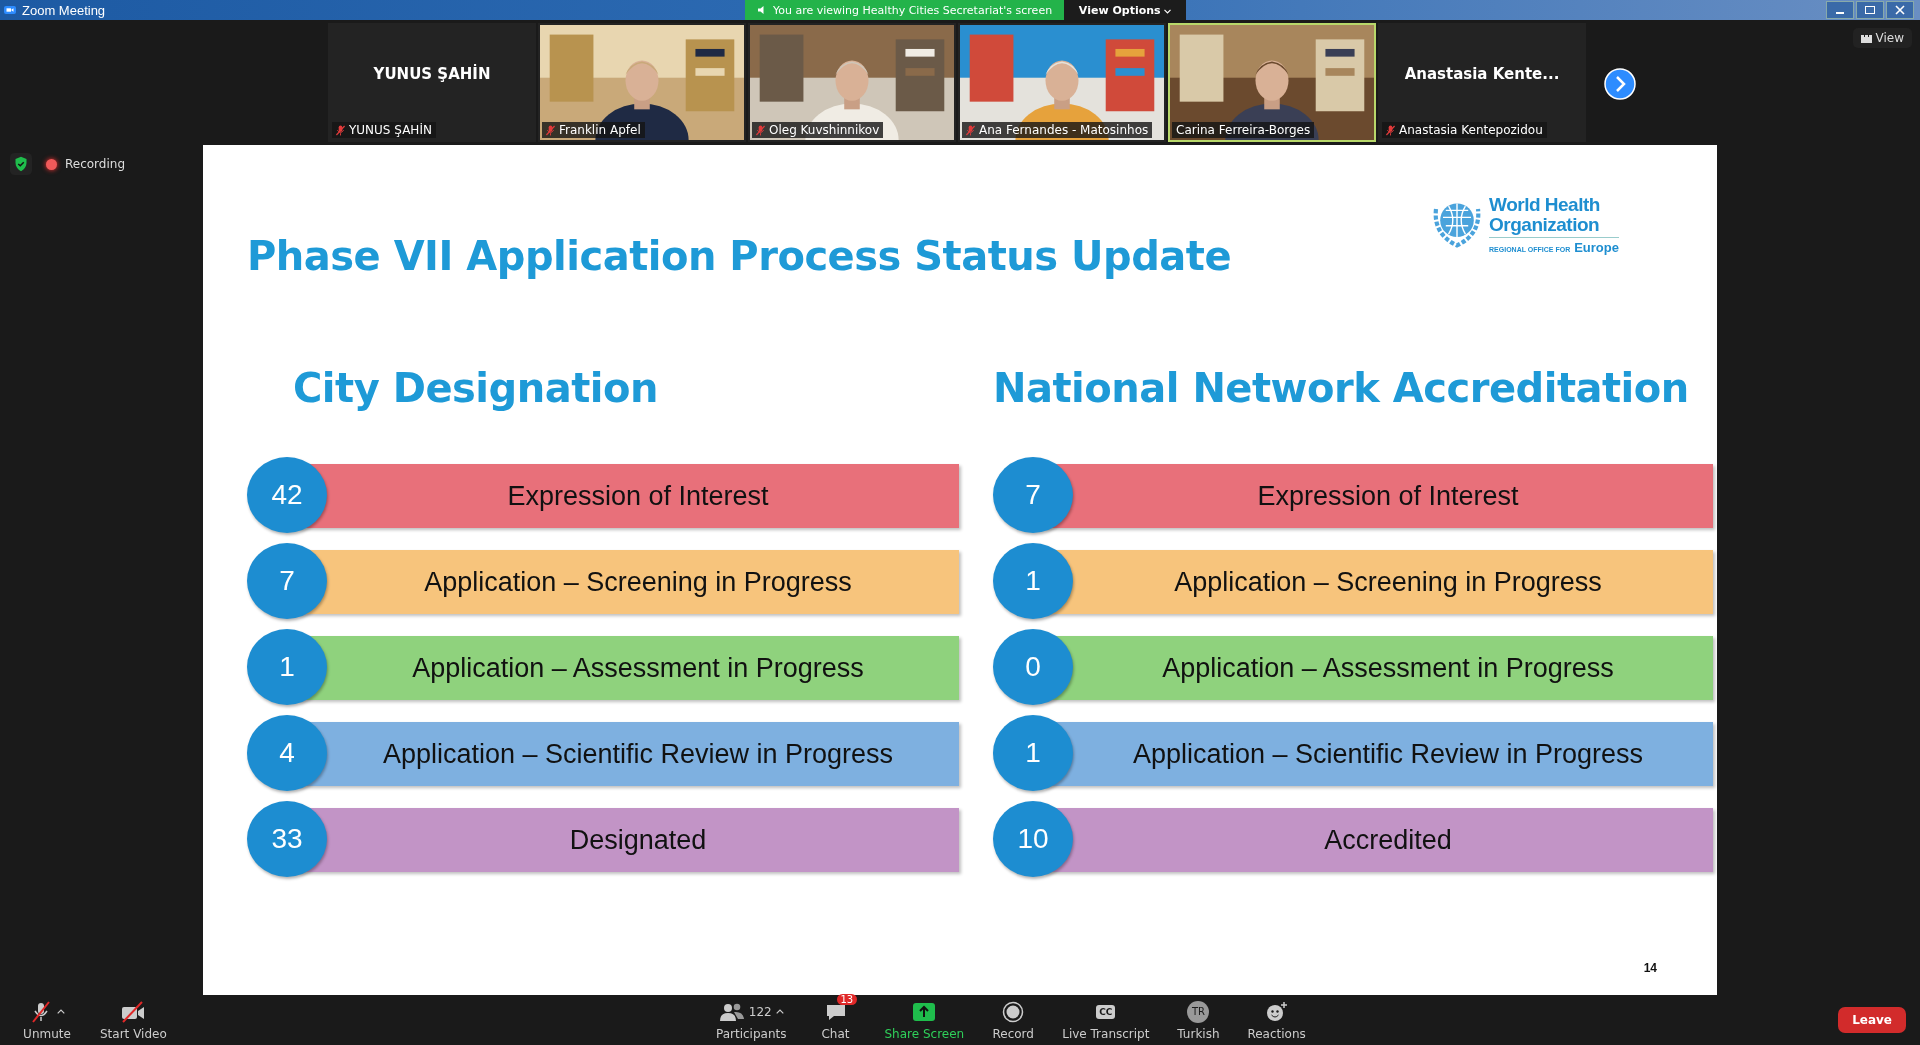  What do you see at coordinates (1168, 11) in the screenshot?
I see `chevron-down-icon` at bounding box center [1168, 11].